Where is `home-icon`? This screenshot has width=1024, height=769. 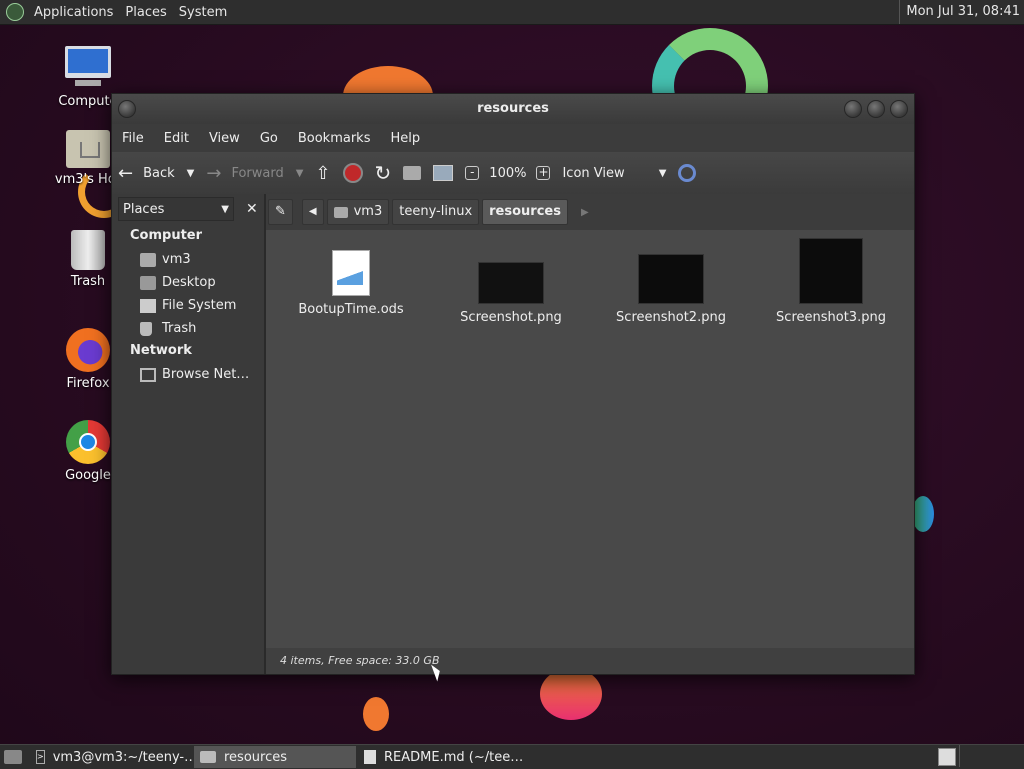 home-icon is located at coordinates (340, 212).